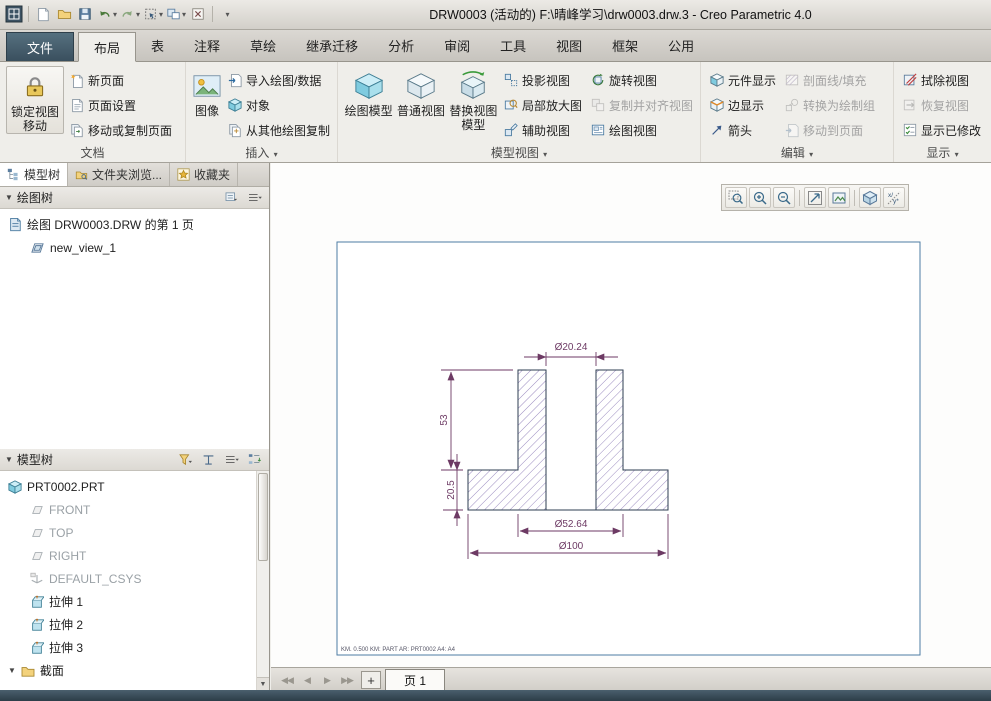 The height and width of the screenshot is (701, 991). What do you see at coordinates (198, 14) in the screenshot?
I see `close-window-button` at bounding box center [198, 14].